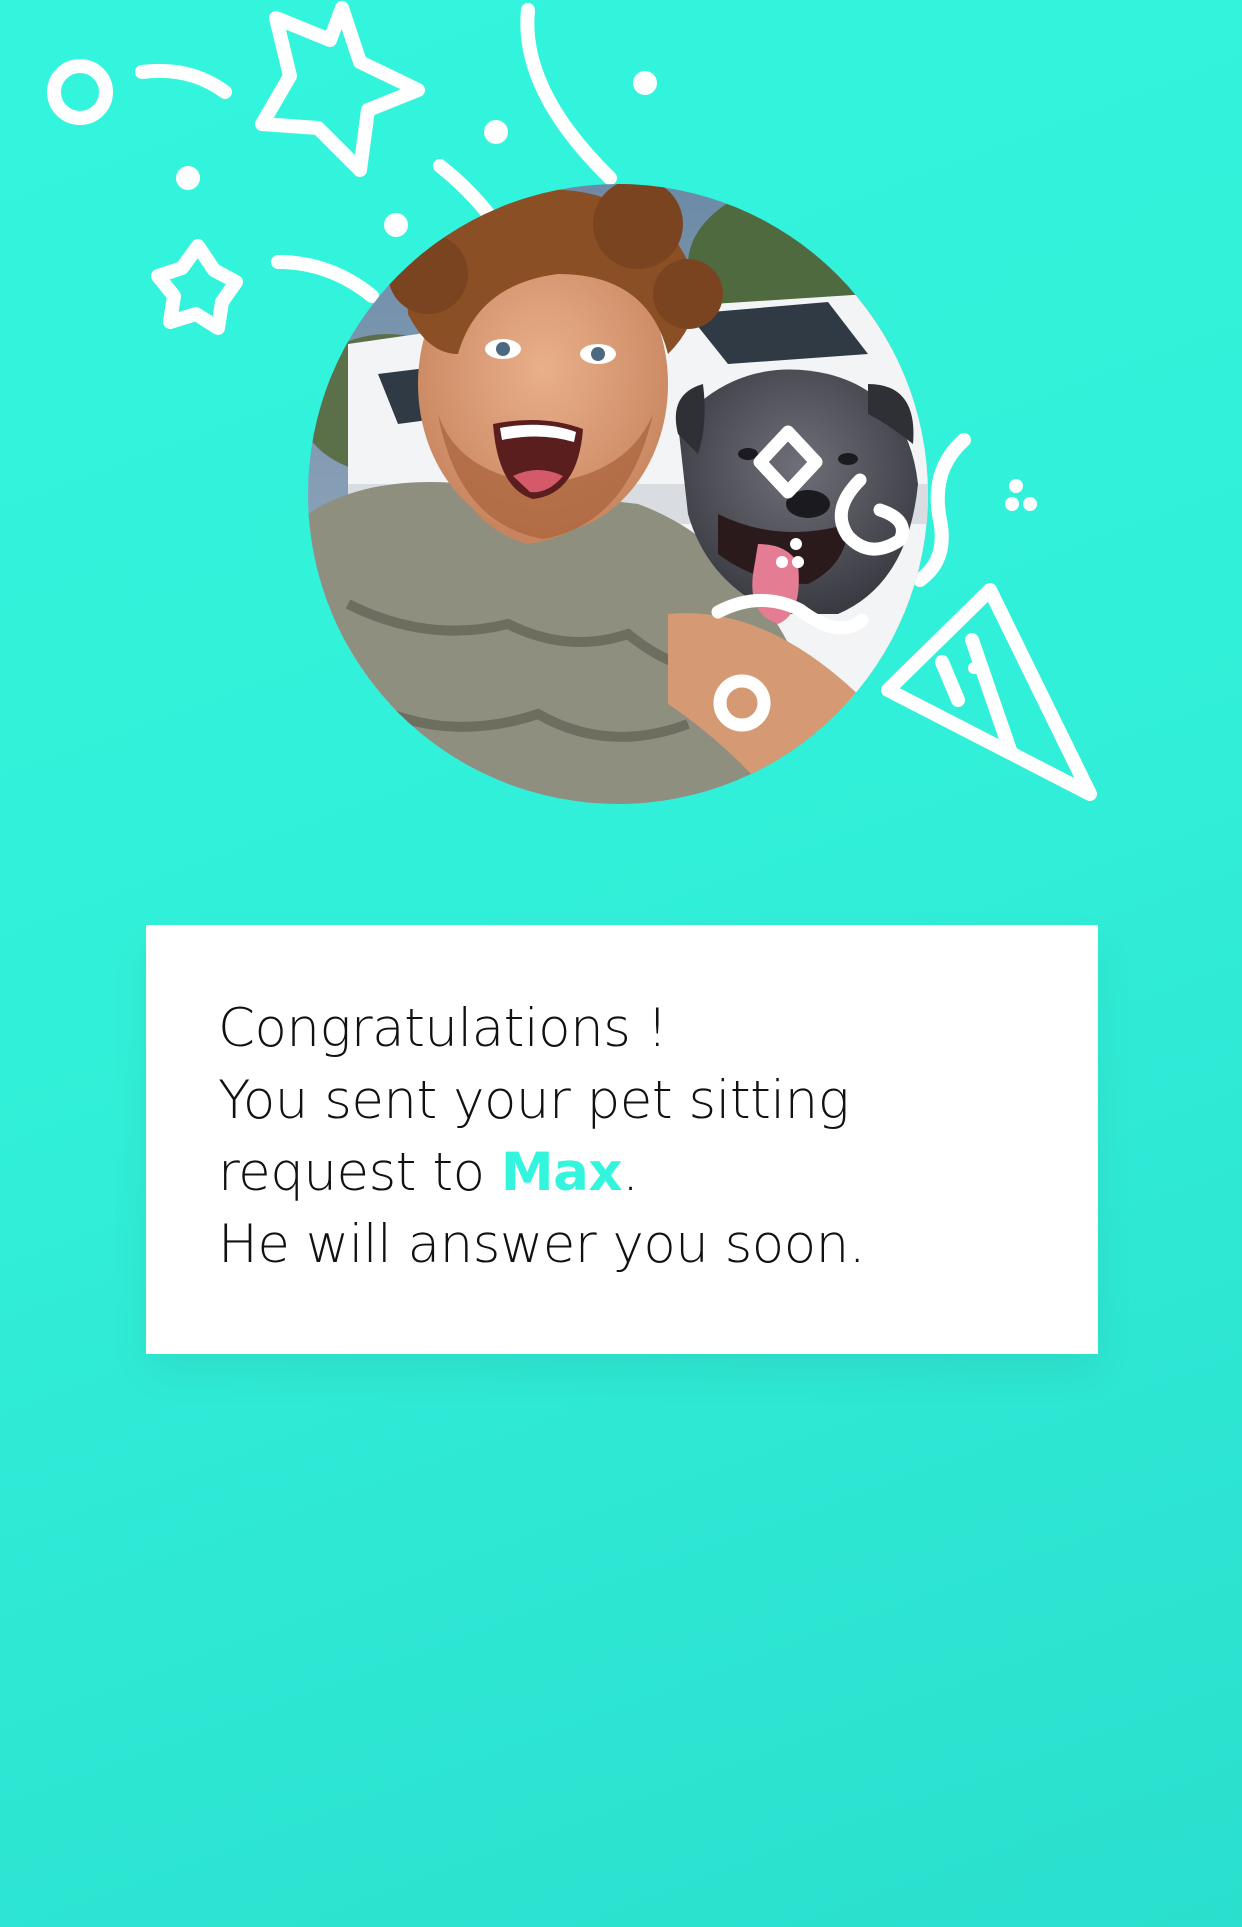  Describe the element at coordinates (80, 92) in the screenshot. I see `confetti-circle-icon` at that location.